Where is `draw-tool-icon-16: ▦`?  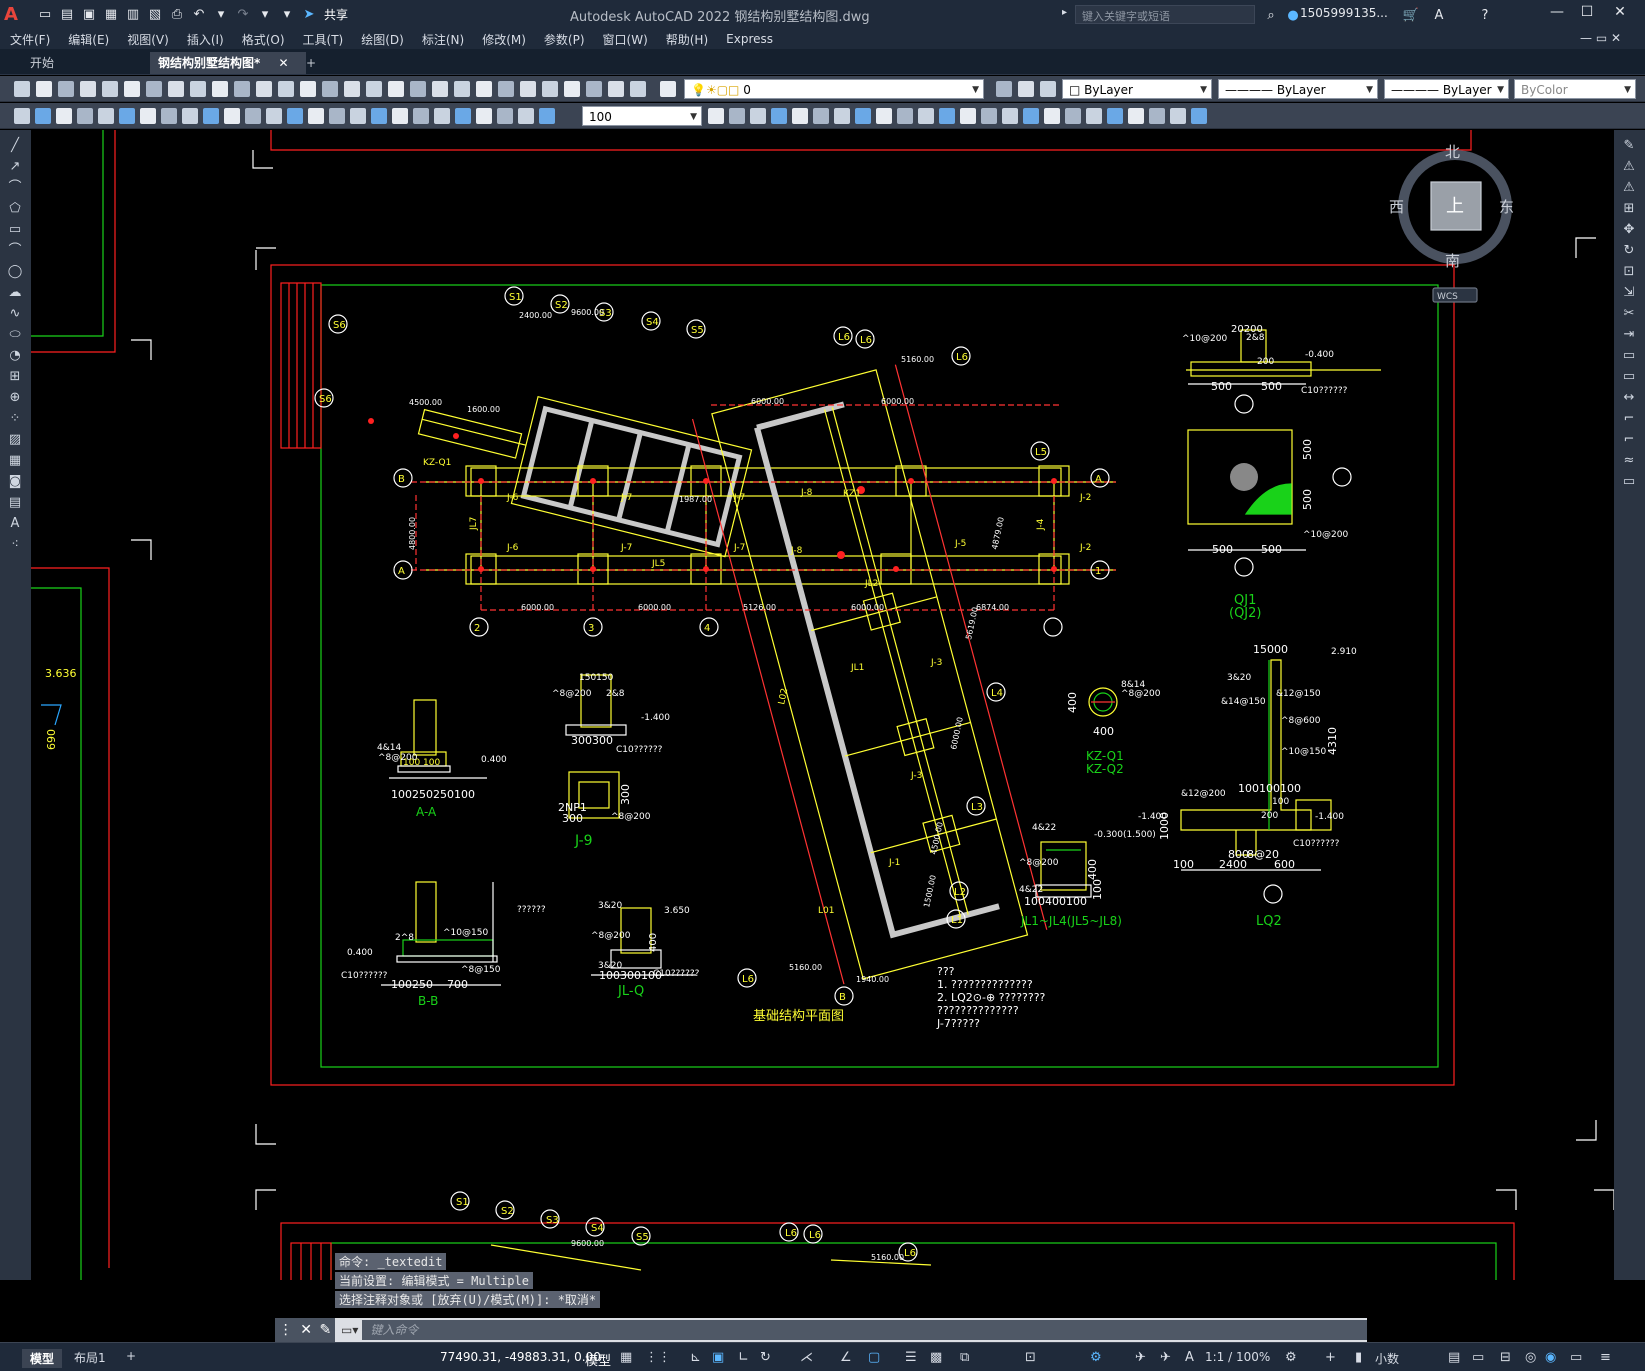 draw-tool-icon-16: ▦ is located at coordinates (15, 461).